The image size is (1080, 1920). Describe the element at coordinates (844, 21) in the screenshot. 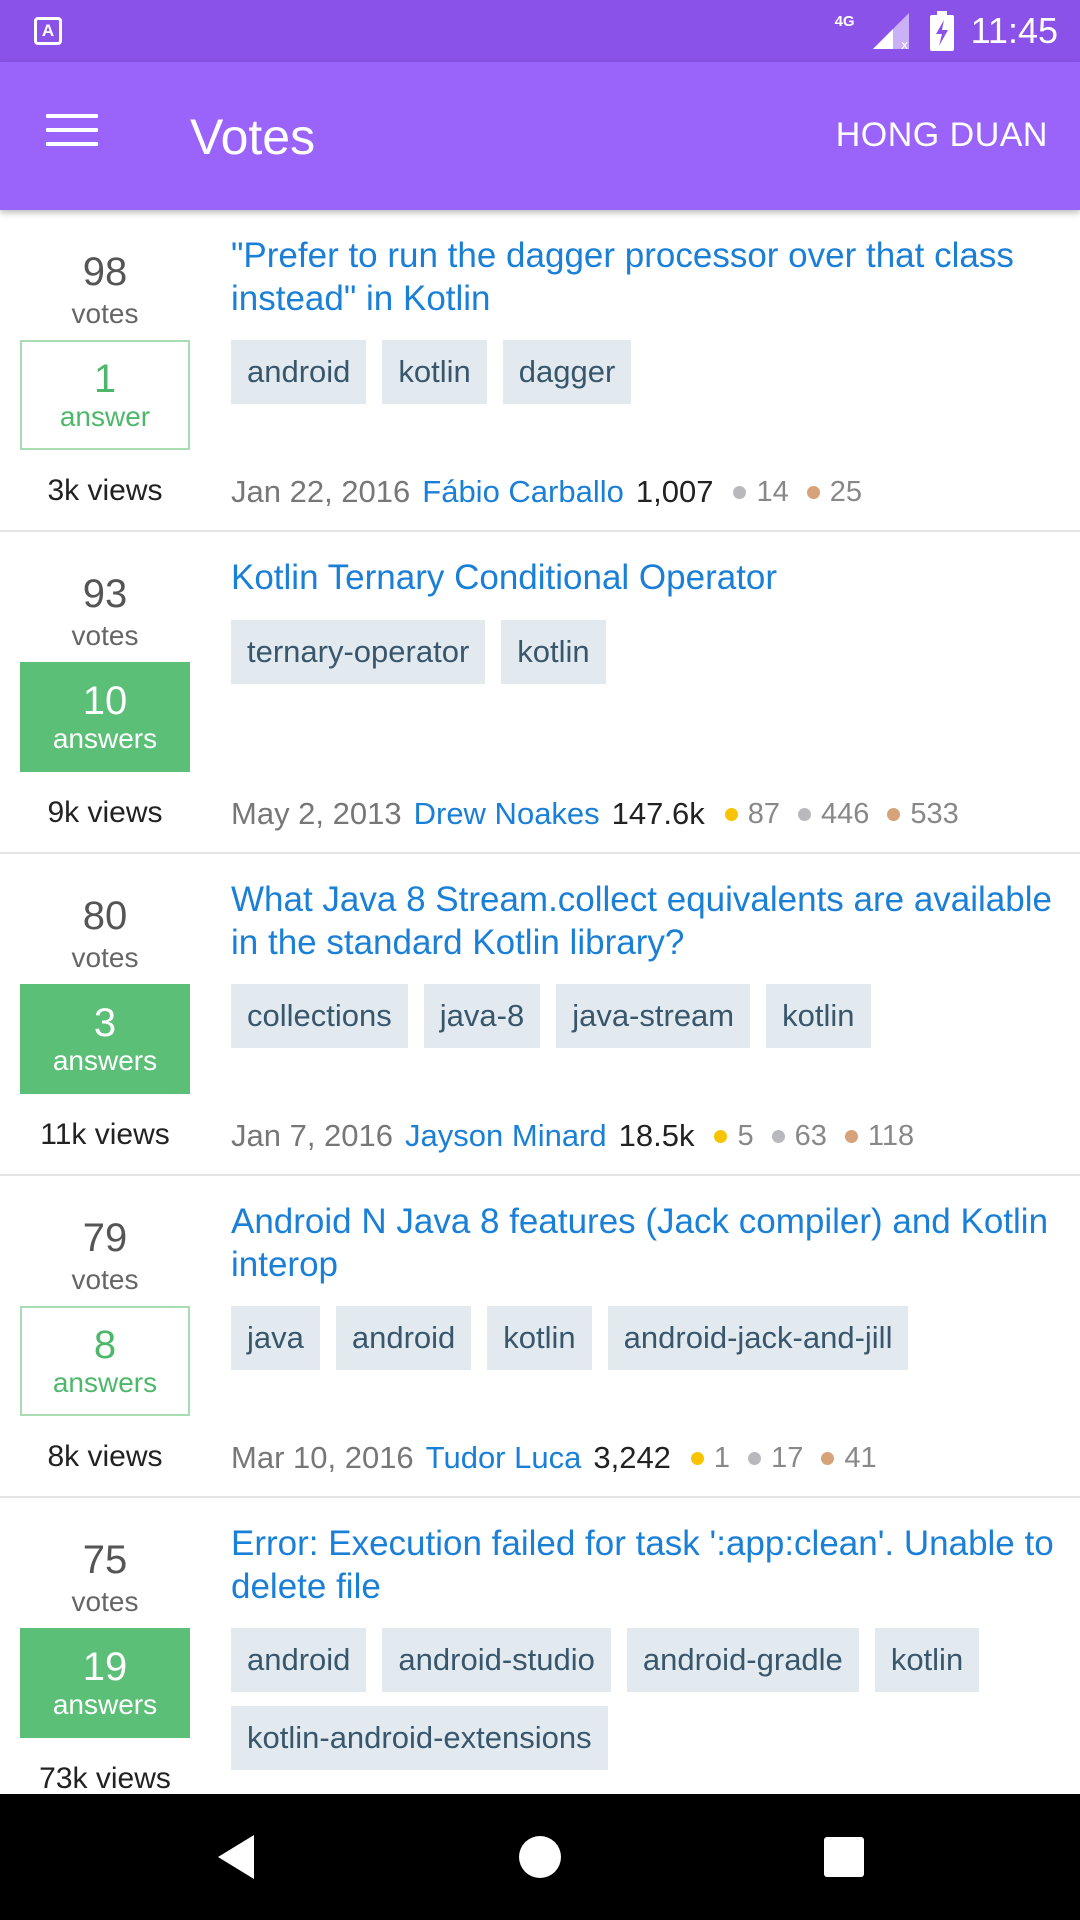

I see `network-type-label: 4G` at that location.